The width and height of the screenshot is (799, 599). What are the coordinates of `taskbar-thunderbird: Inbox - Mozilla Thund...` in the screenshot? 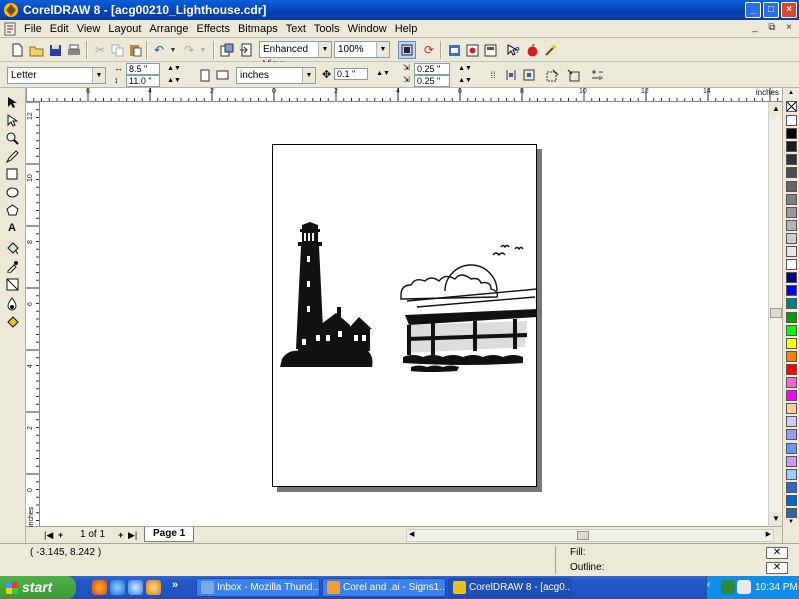 It's located at (258, 587).